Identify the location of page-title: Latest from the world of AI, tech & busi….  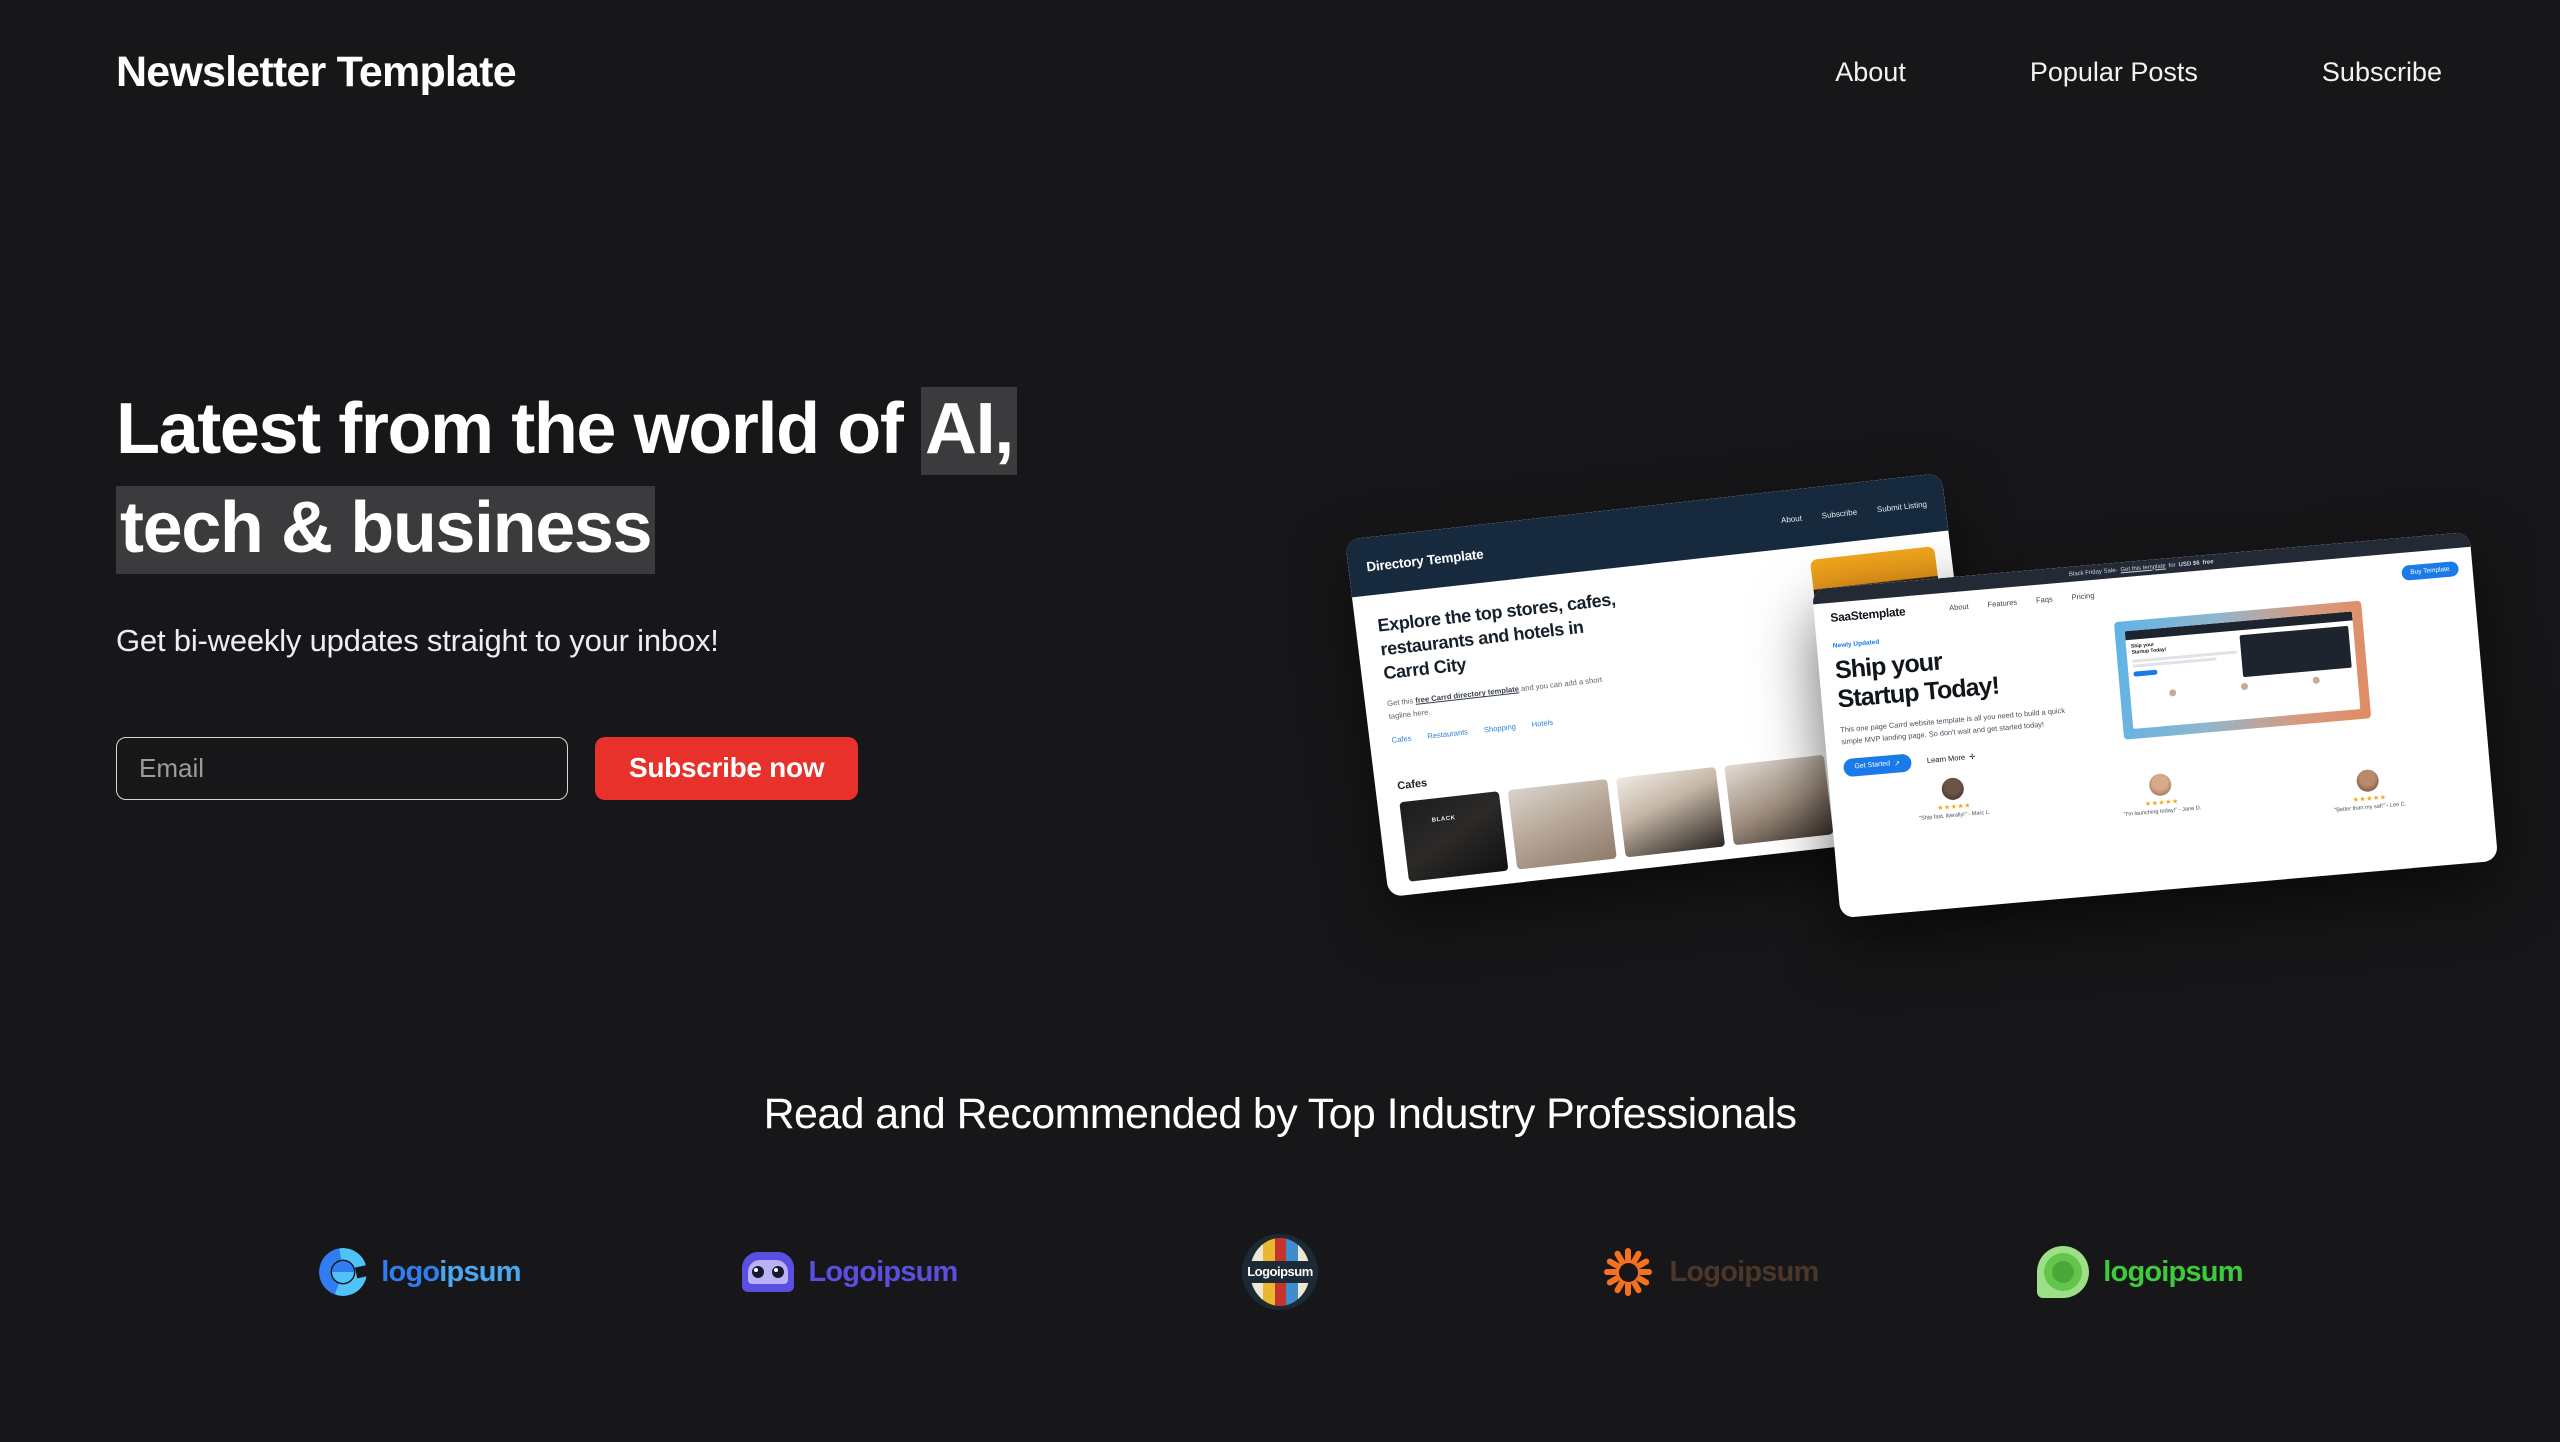
(666, 479).